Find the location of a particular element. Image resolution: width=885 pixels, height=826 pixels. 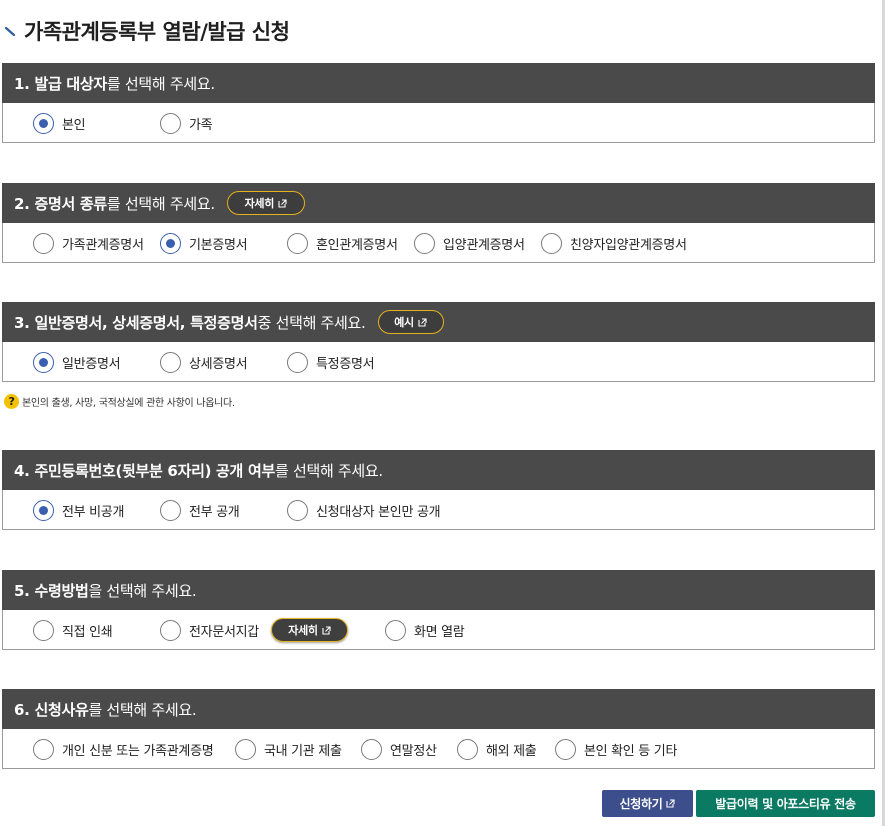

option-label: 해외 제출 is located at coordinates (511, 751).